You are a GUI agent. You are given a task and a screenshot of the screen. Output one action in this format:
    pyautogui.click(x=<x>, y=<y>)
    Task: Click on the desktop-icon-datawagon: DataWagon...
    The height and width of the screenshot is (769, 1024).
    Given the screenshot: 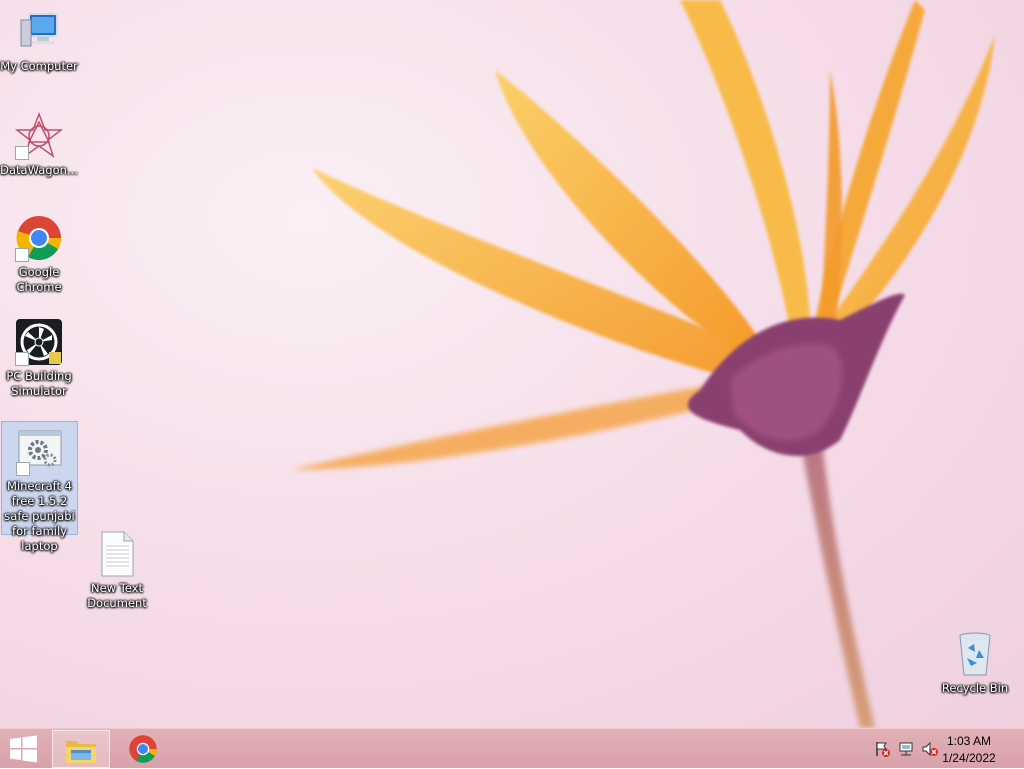 What is the action you would take?
    pyautogui.click(x=39, y=144)
    